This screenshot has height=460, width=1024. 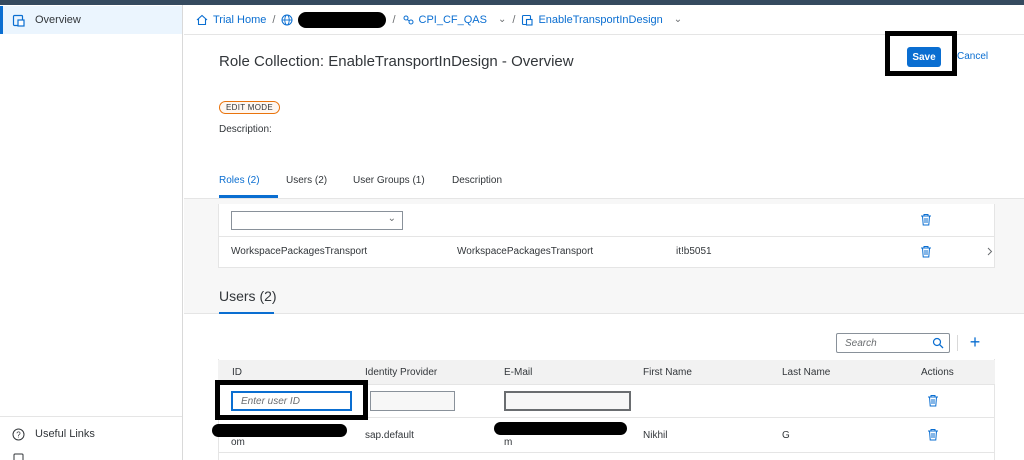 What do you see at coordinates (601, 20) in the screenshot?
I see `breadcrumb-current: EnableTransportInDesign ⌄` at bounding box center [601, 20].